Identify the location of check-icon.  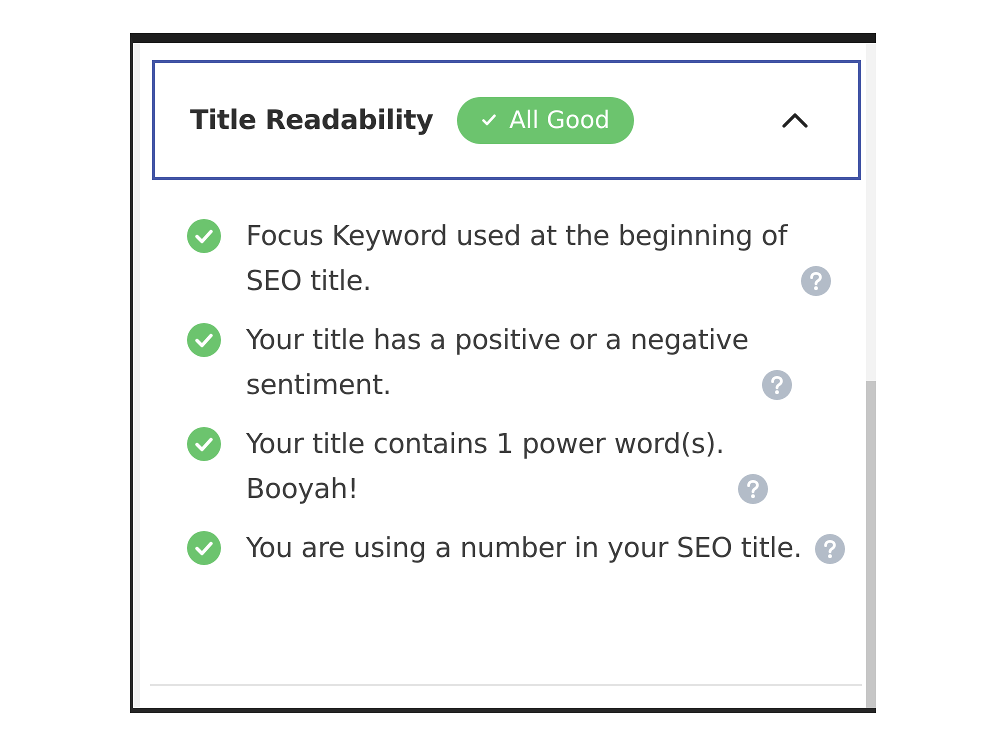
(489, 120).